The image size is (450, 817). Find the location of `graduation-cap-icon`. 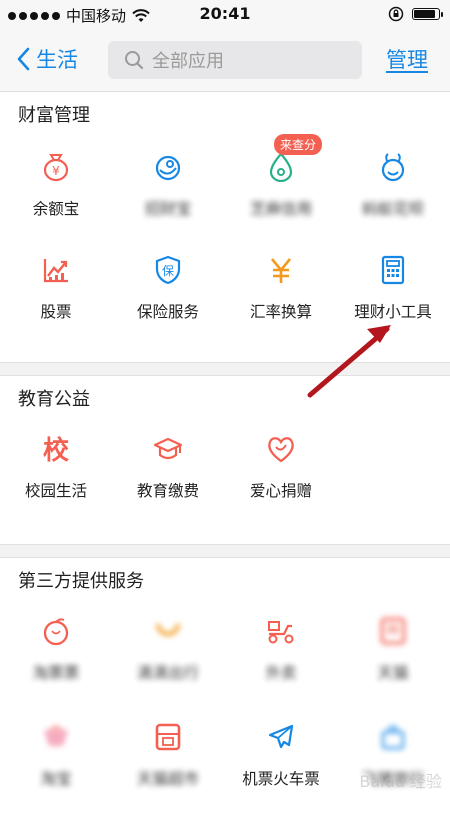

graduation-cap-icon is located at coordinates (168, 449).